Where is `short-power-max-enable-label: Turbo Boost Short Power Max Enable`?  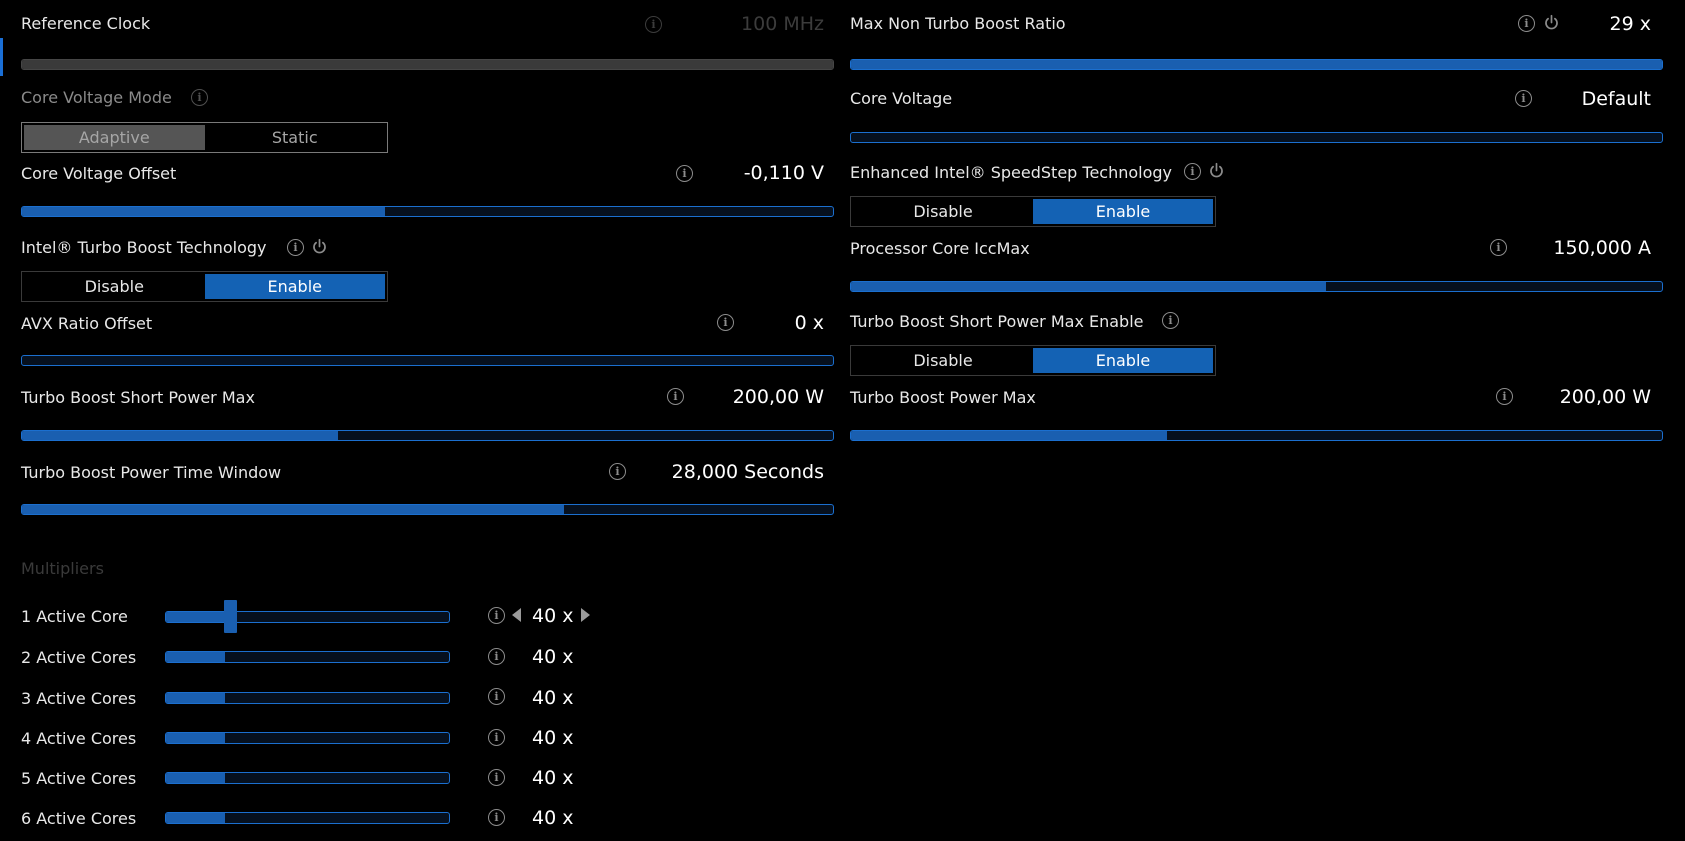 short-power-max-enable-label: Turbo Boost Short Power Max Enable is located at coordinates (997, 321).